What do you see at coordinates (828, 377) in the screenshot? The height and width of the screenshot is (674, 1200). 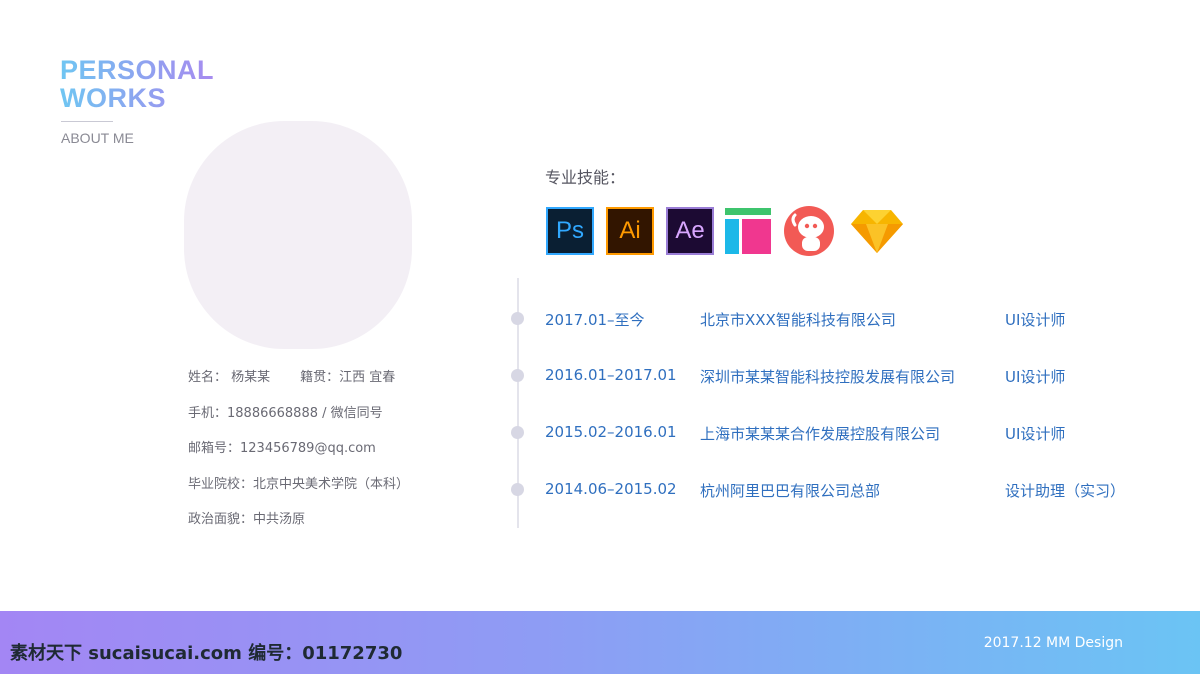 I see `timeline-company: 深圳市某某智能科技控股发展有限公司` at bounding box center [828, 377].